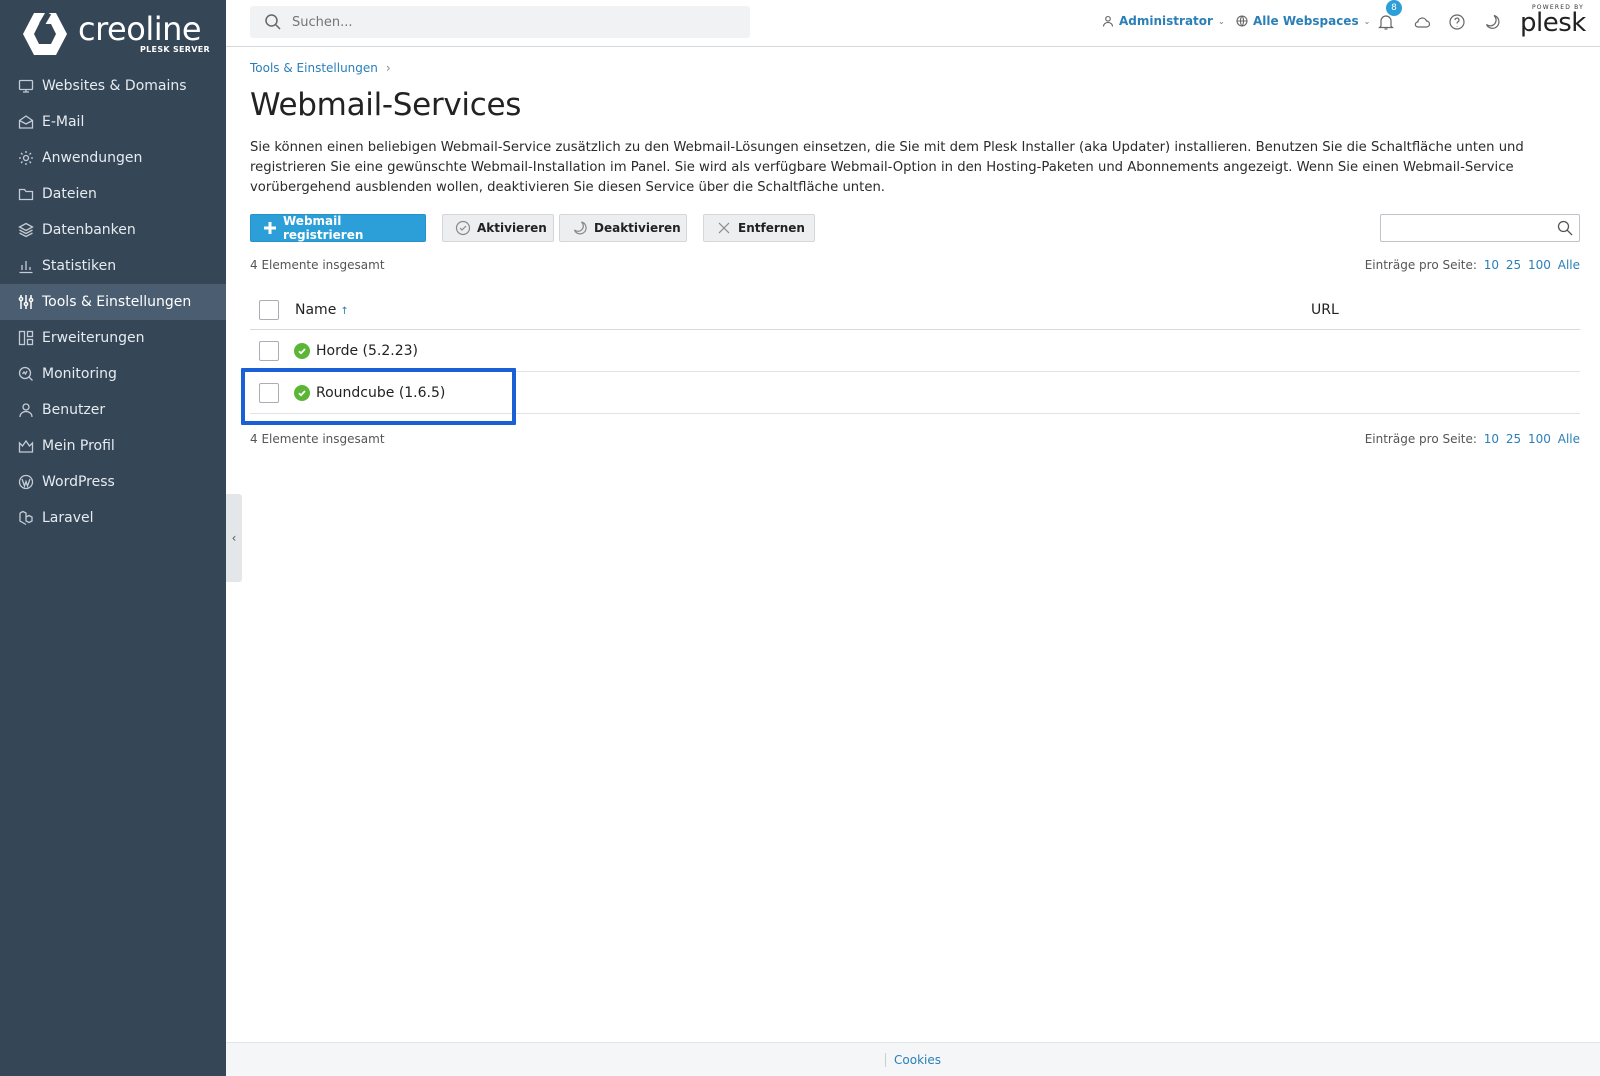 This screenshot has width=1600, height=1076. I want to click on sidebar-item-websites-domains: Websites & Domains, so click(113, 86).